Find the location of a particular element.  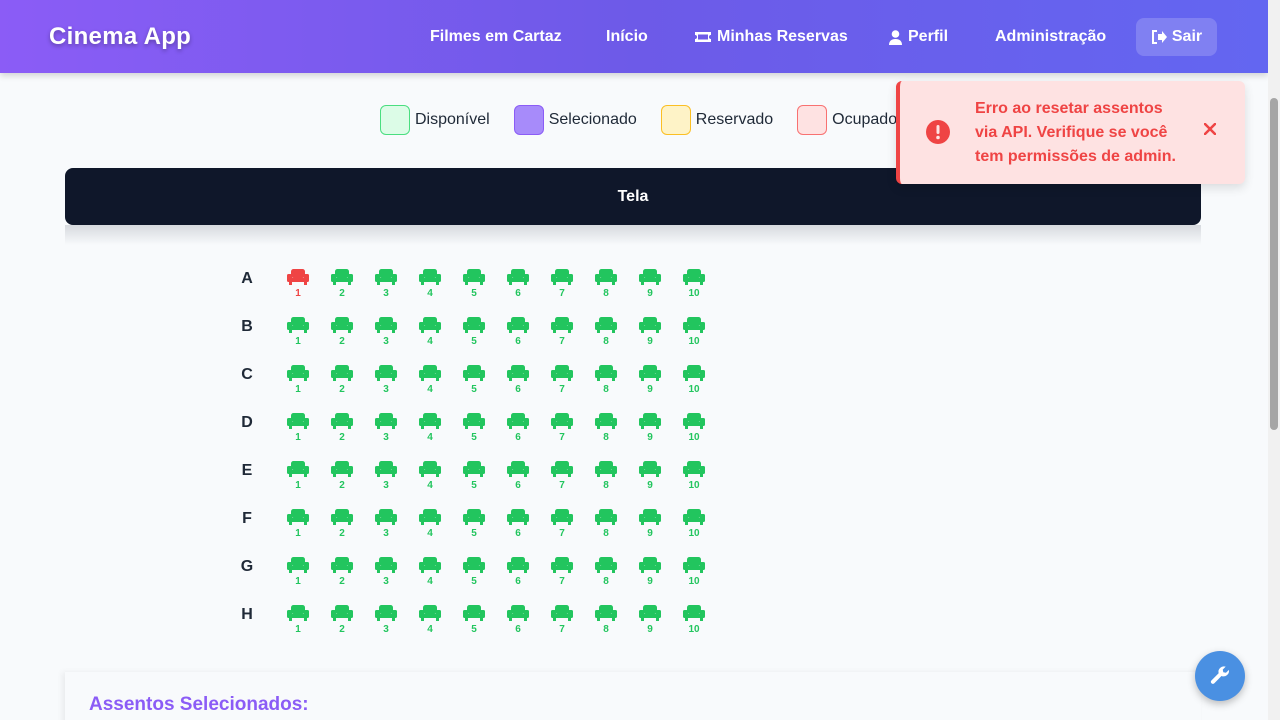

seat-C6: 6 is located at coordinates (518, 382).